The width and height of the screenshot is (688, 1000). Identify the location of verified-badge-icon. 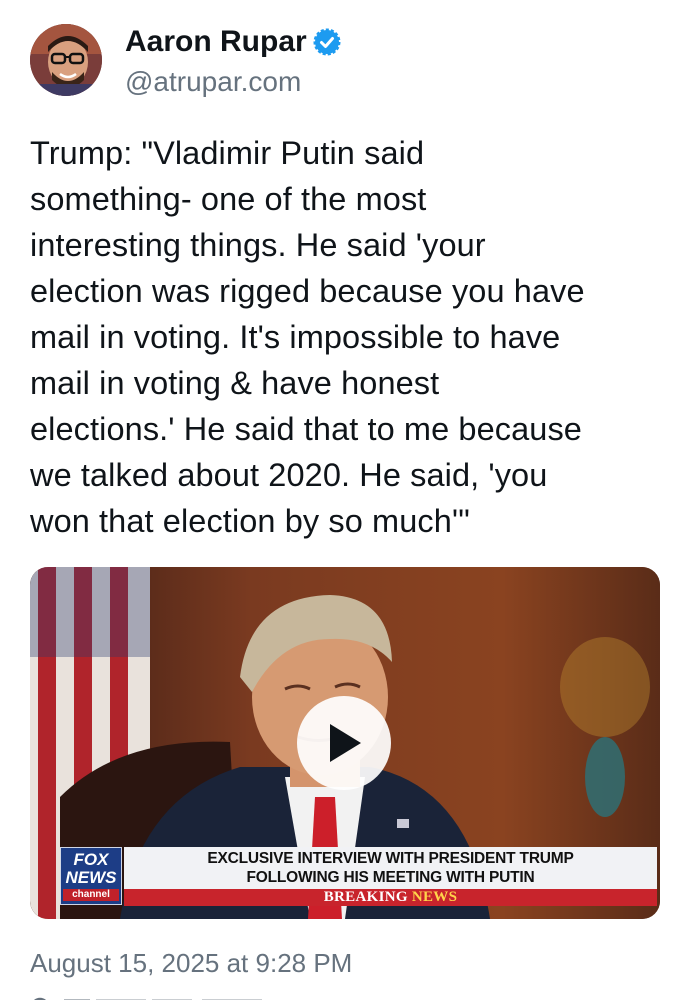
(327, 42).